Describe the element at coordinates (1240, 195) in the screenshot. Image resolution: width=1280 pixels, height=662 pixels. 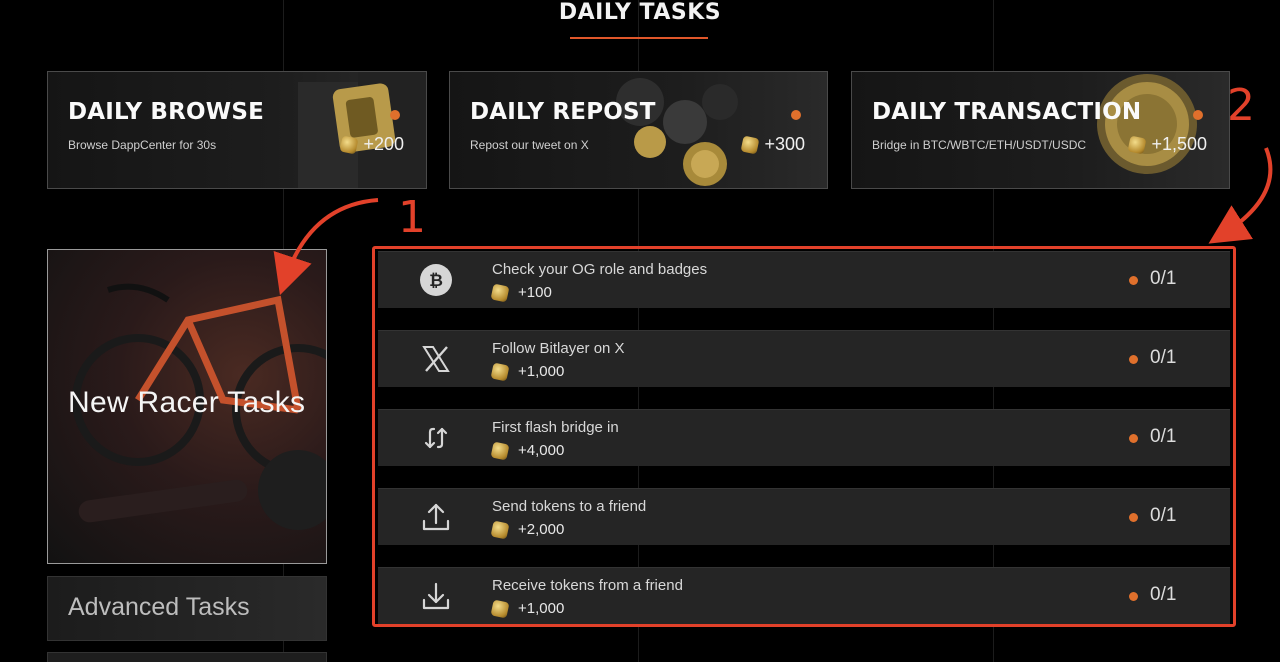
I see `arrow-2-icon` at that location.